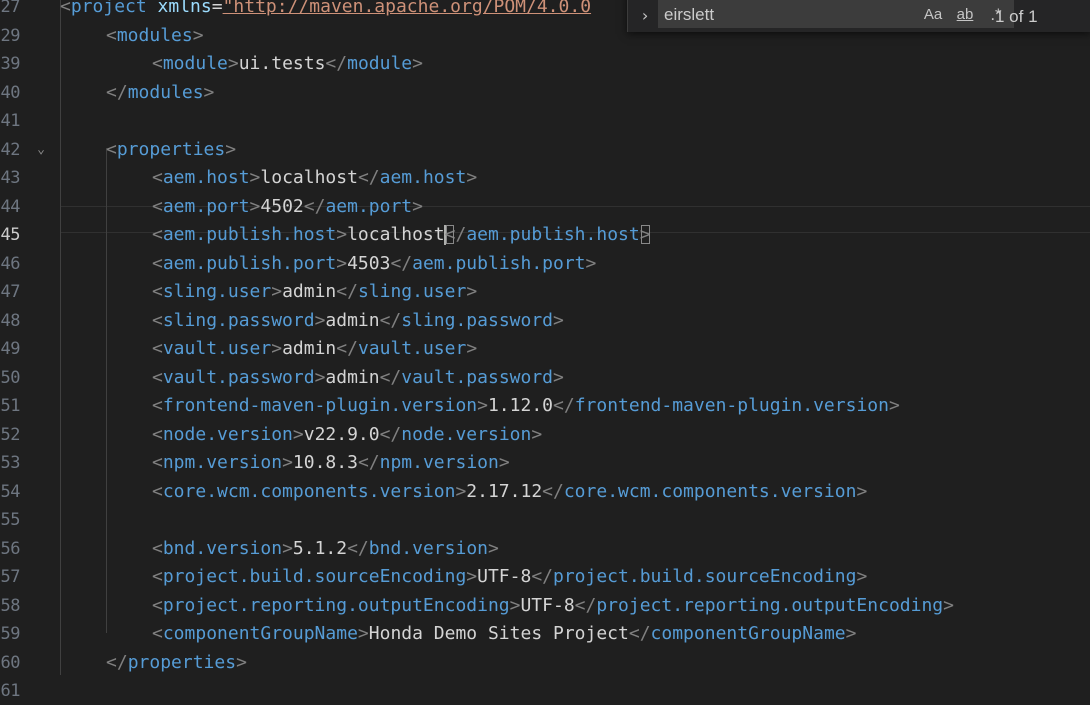  What do you see at coordinates (545, 207) in the screenshot?
I see `code-line: 44 <aem.port>4502</aem.port>` at bounding box center [545, 207].